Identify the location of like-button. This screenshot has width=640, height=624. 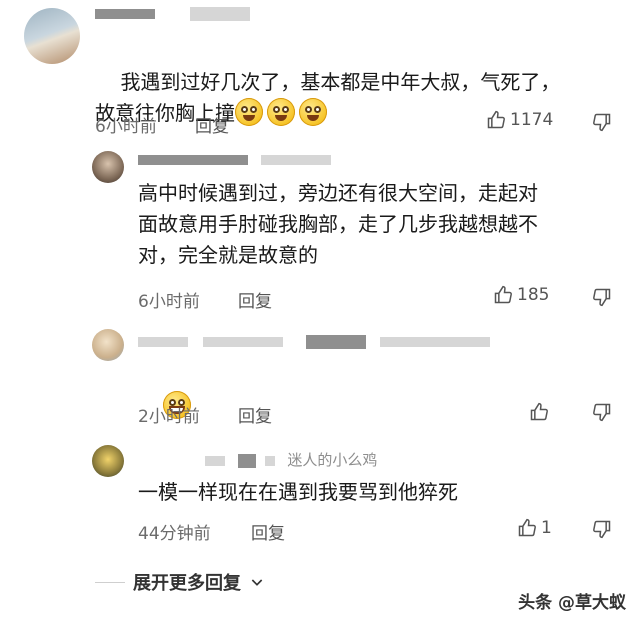
(539, 412).